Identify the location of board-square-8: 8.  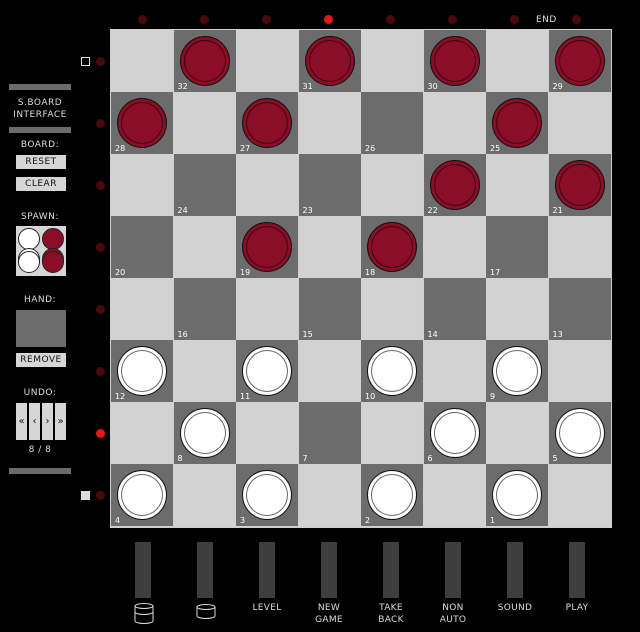
(204, 433).